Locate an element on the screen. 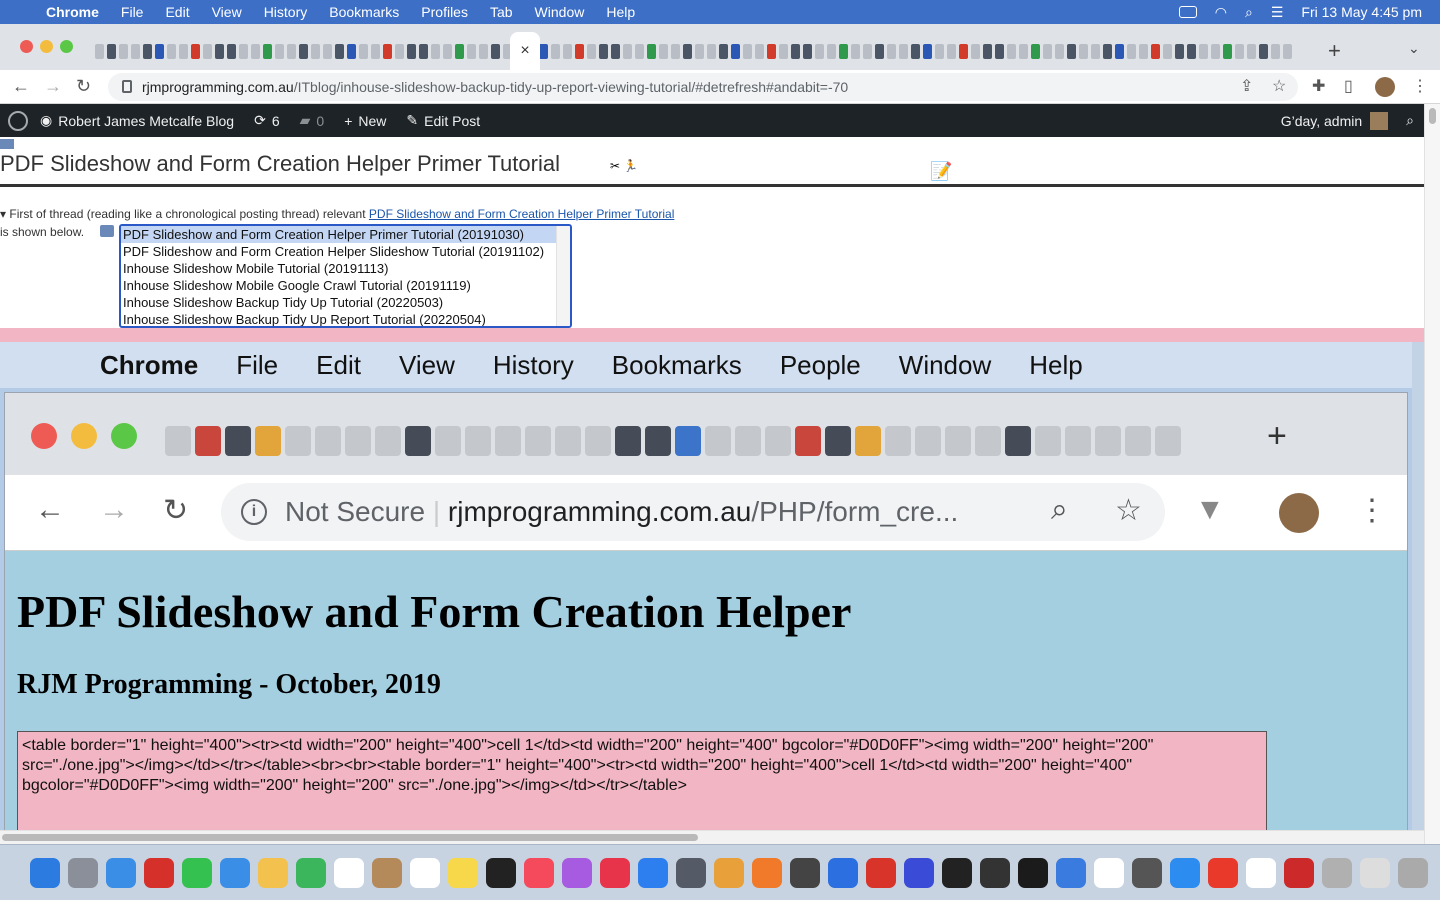  menu-bookmarks: Bookmarks is located at coordinates (364, 12).